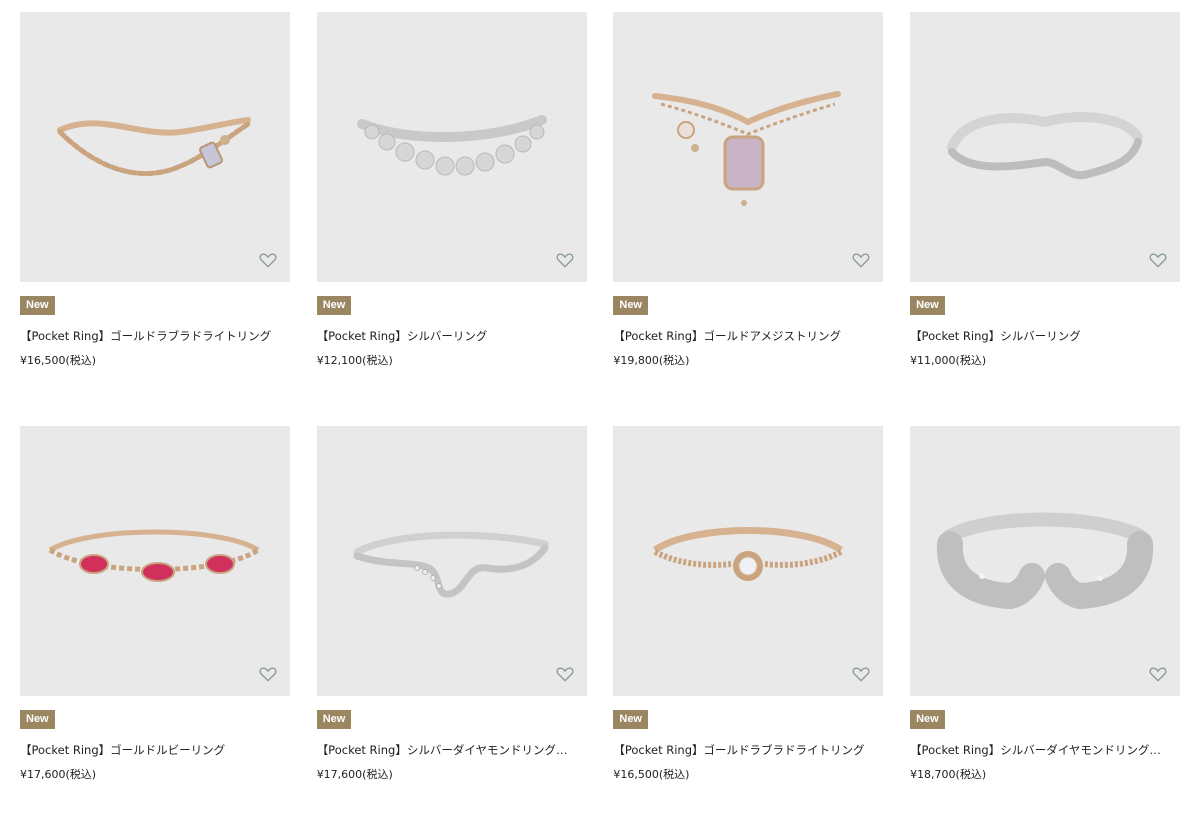 The width and height of the screenshot is (1200, 840). I want to click on silver-beaded-ring-image, so click(451, 145).